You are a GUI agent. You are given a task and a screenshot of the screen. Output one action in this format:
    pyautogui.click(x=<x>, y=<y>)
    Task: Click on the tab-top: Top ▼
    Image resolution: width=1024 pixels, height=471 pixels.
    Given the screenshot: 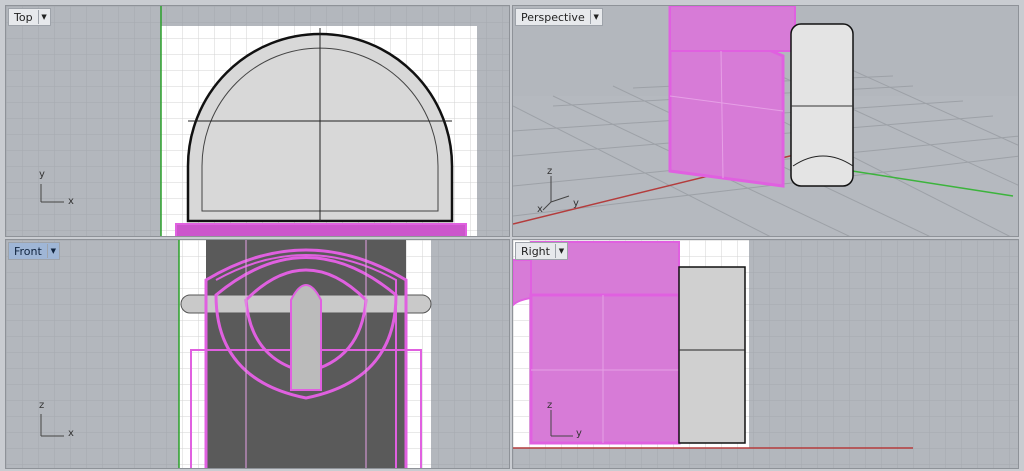 What is the action you would take?
    pyautogui.click(x=29, y=17)
    